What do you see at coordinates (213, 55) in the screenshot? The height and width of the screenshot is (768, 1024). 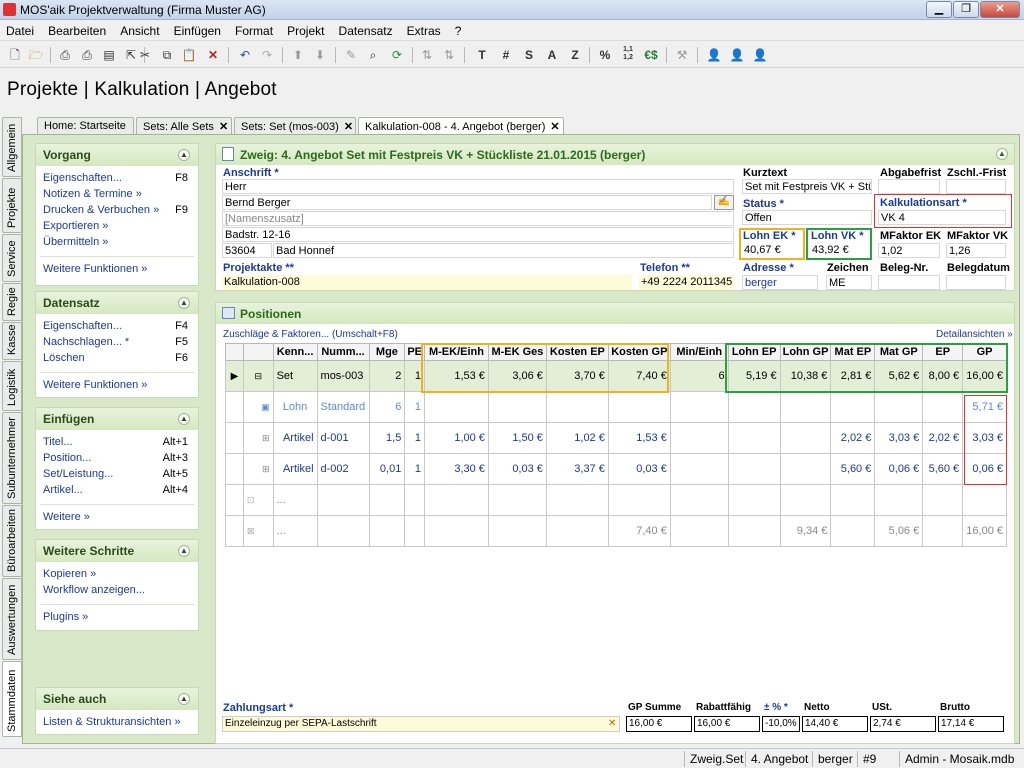 I see `delete-icon: ✕` at bounding box center [213, 55].